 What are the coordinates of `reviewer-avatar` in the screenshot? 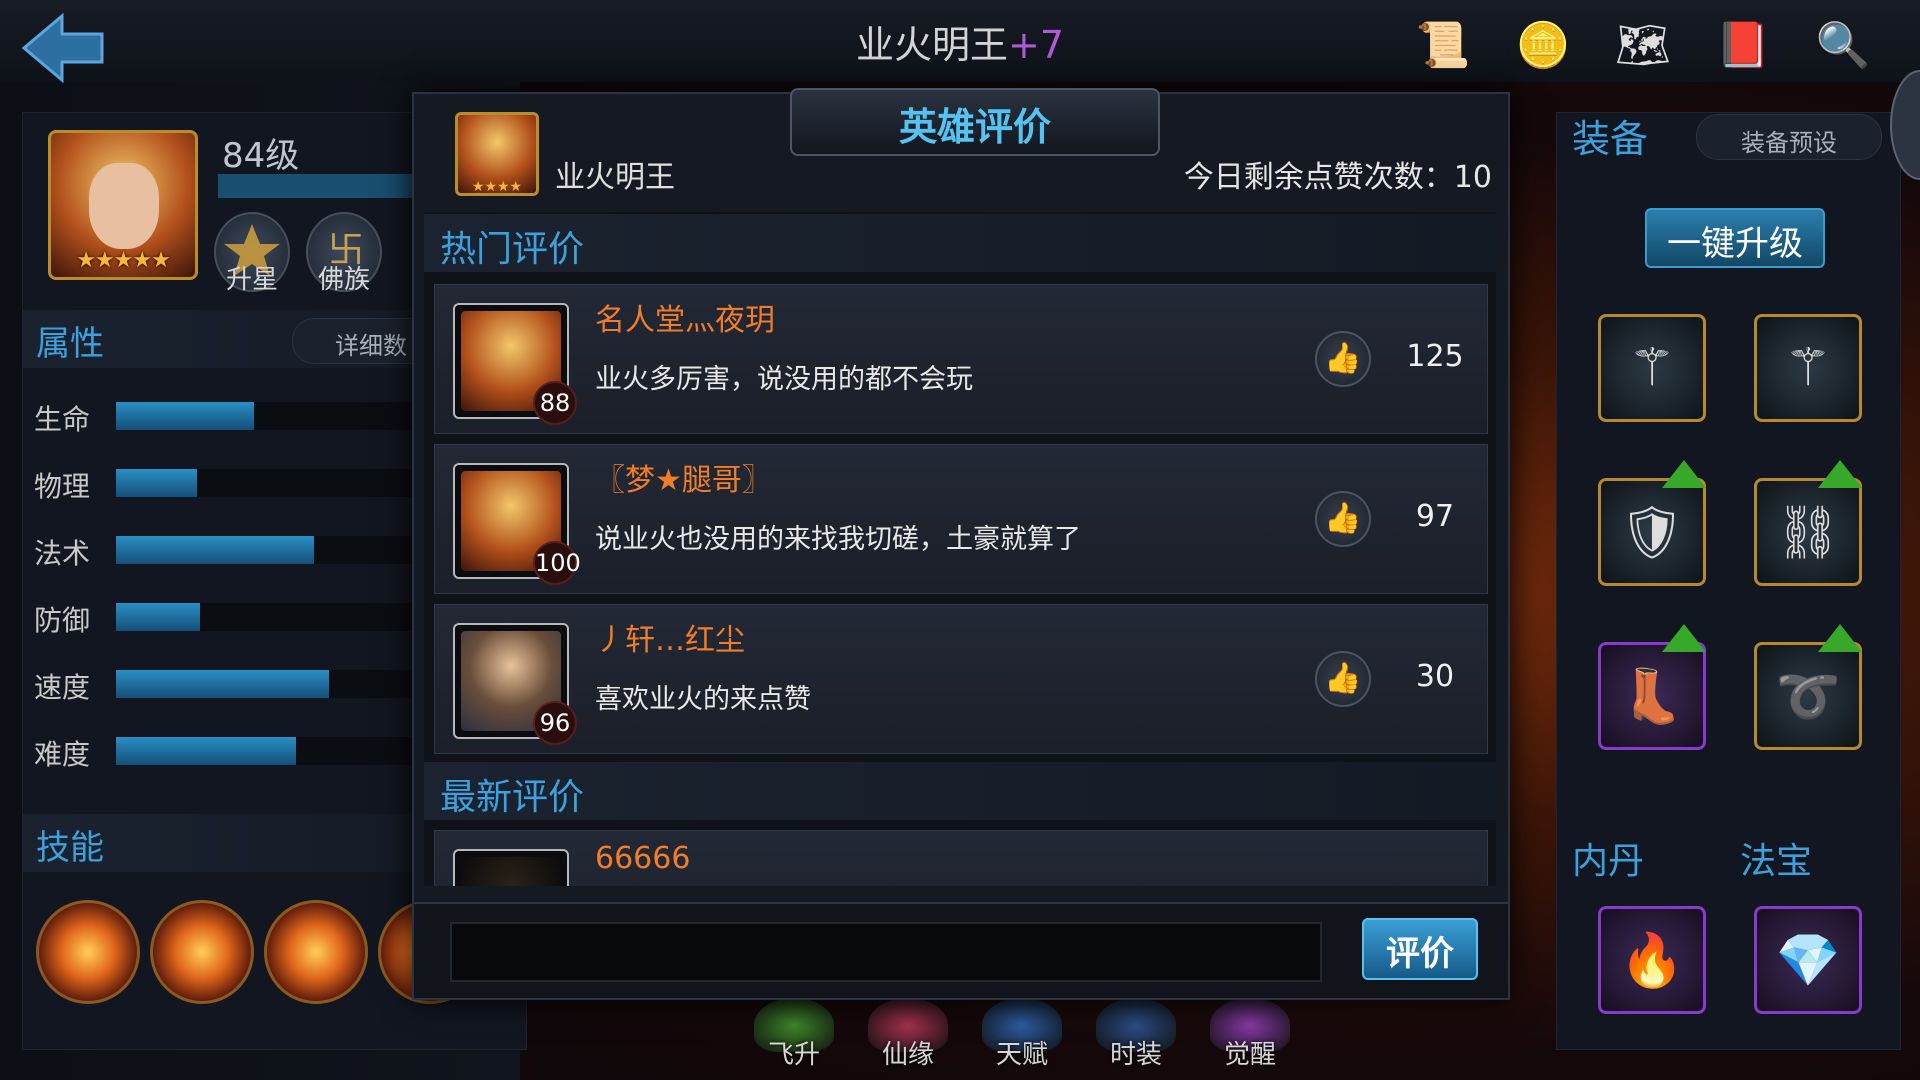 It's located at (511, 867).